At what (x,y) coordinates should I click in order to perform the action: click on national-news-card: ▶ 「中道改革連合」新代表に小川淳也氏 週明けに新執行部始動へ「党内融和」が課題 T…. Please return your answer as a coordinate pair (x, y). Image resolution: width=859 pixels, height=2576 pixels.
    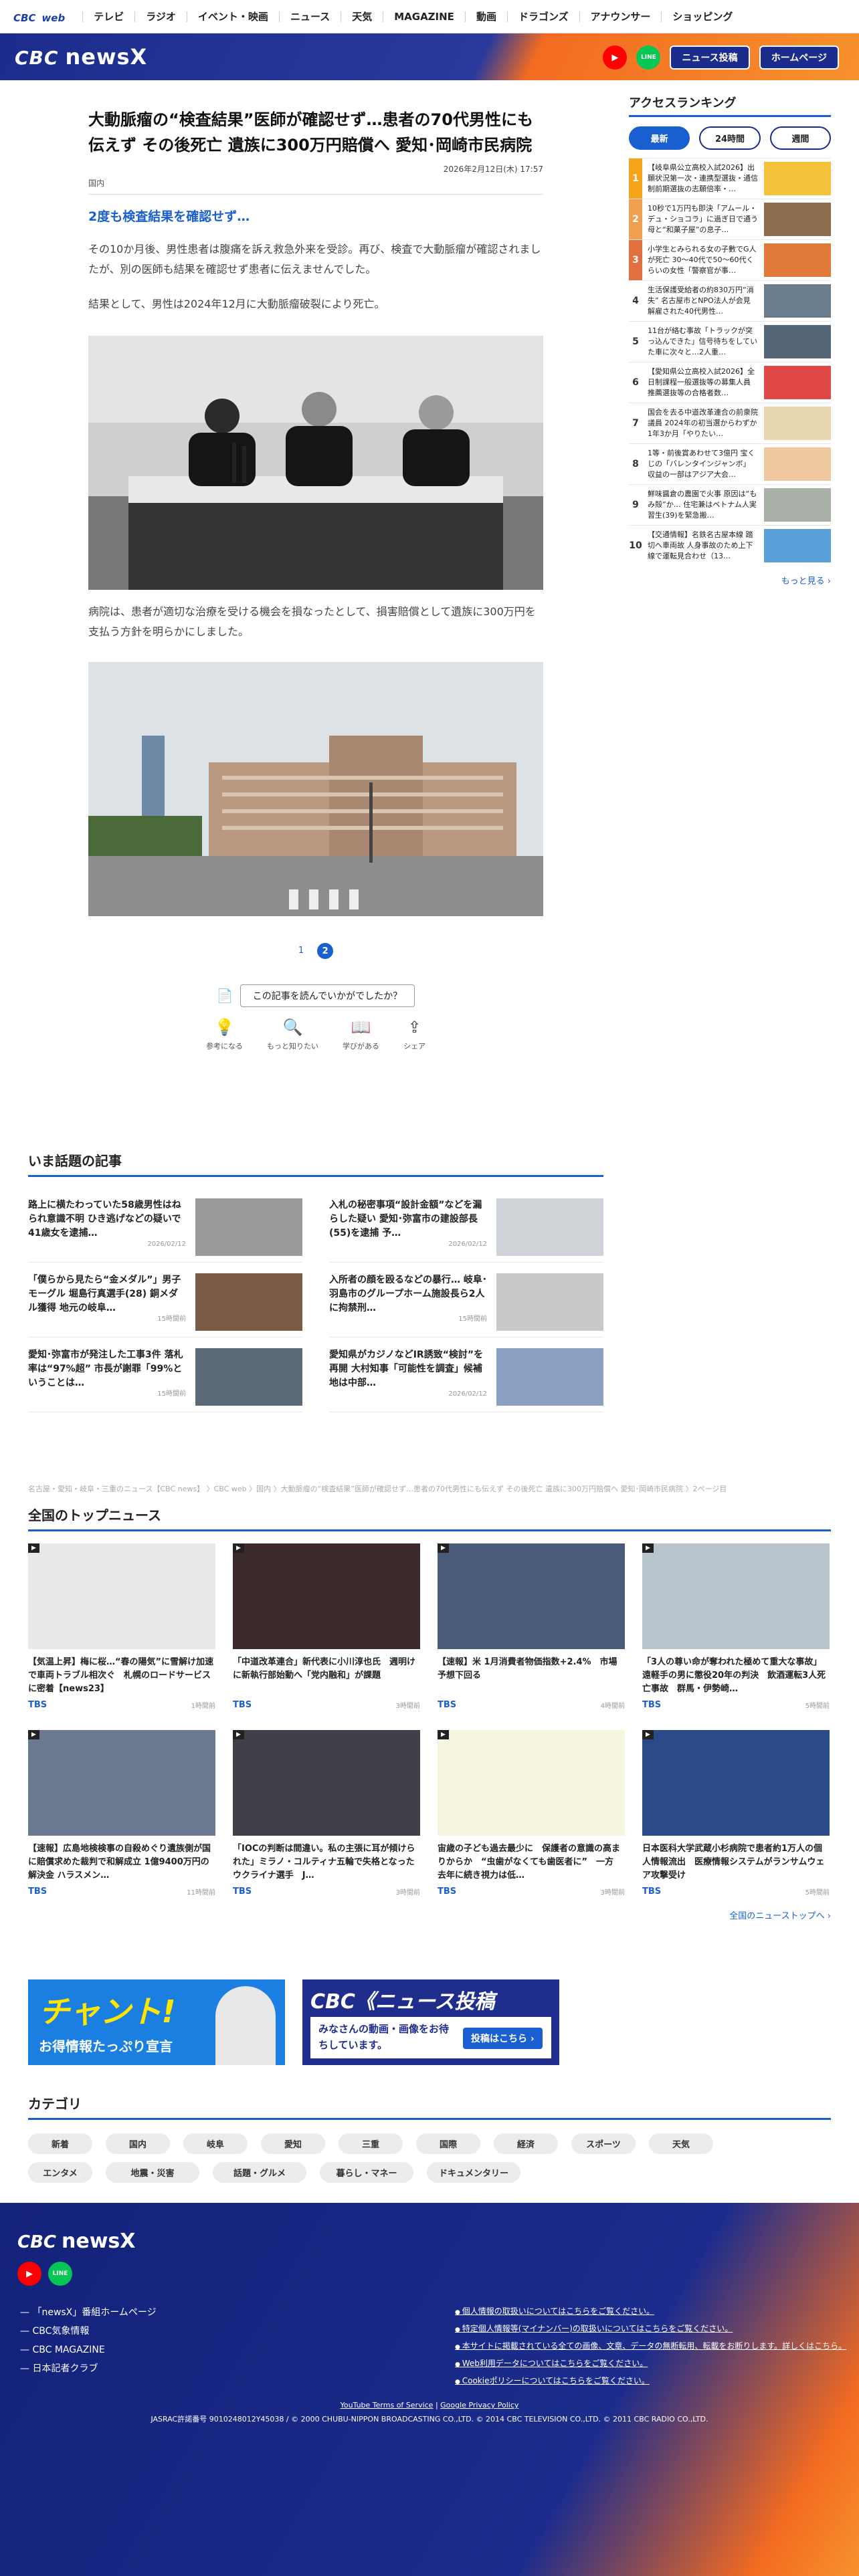
    Looking at the image, I should click on (326, 1627).